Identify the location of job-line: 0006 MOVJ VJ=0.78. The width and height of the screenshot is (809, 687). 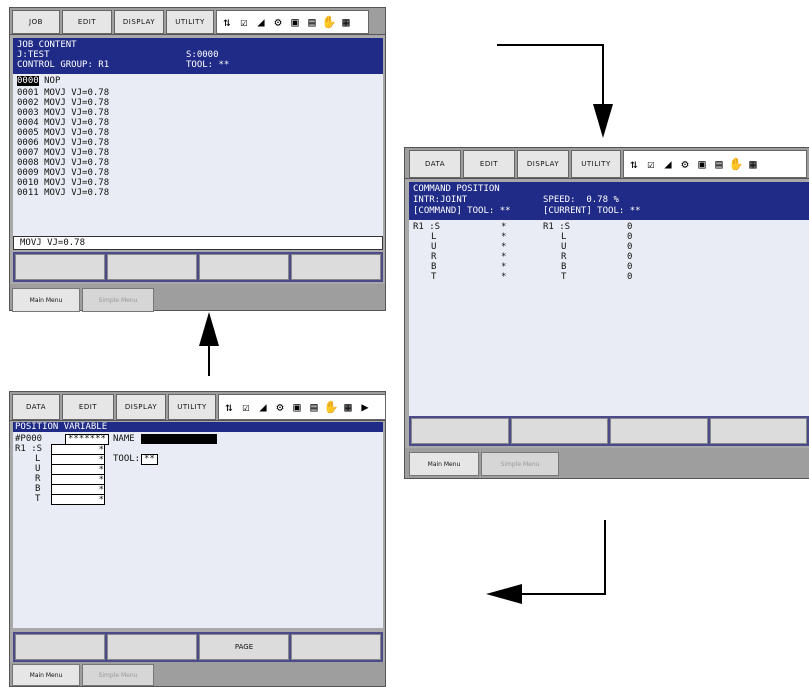
(63, 143).